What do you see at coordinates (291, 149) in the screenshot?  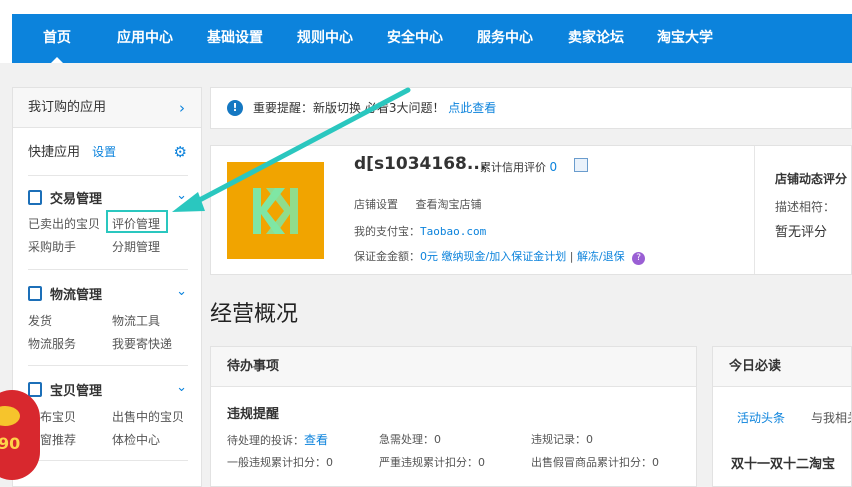 I see `annotation-arrow` at bounding box center [291, 149].